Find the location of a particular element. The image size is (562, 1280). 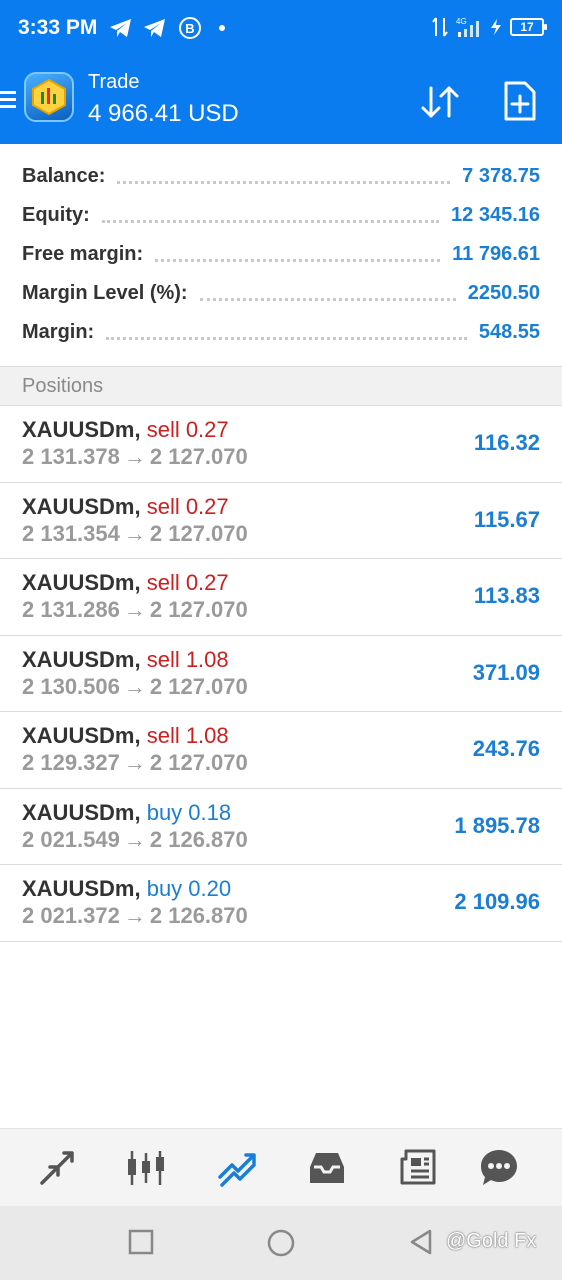

b-circle-icon: B is located at coordinates (190, 28).